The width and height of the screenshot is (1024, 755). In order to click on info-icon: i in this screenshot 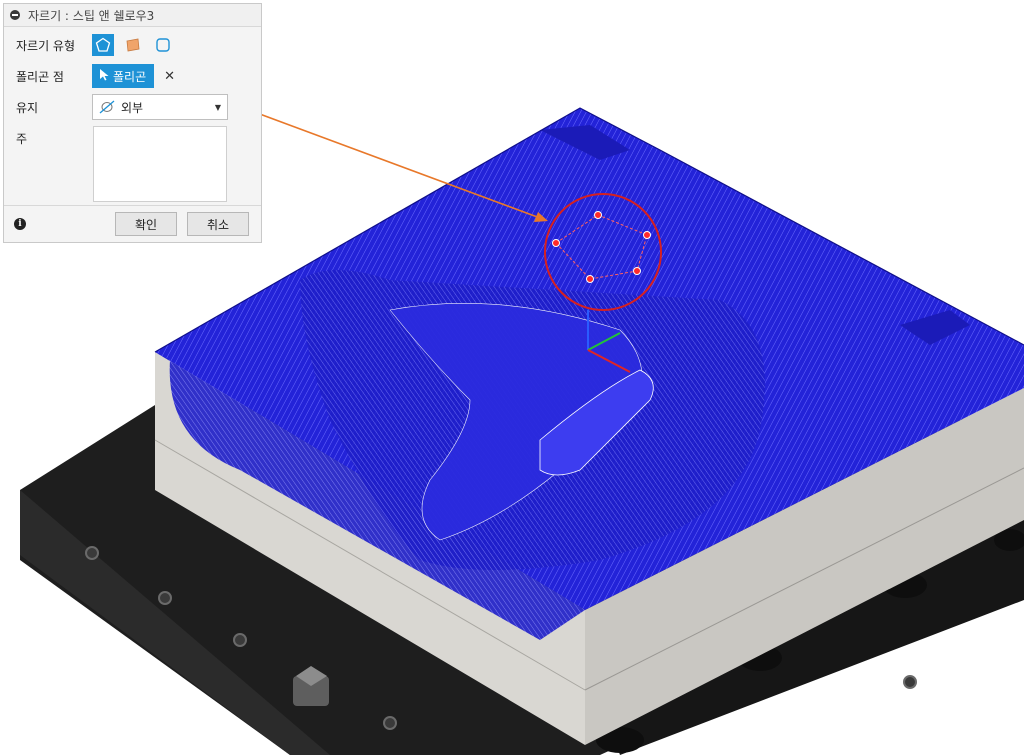, I will do `click(20, 224)`.